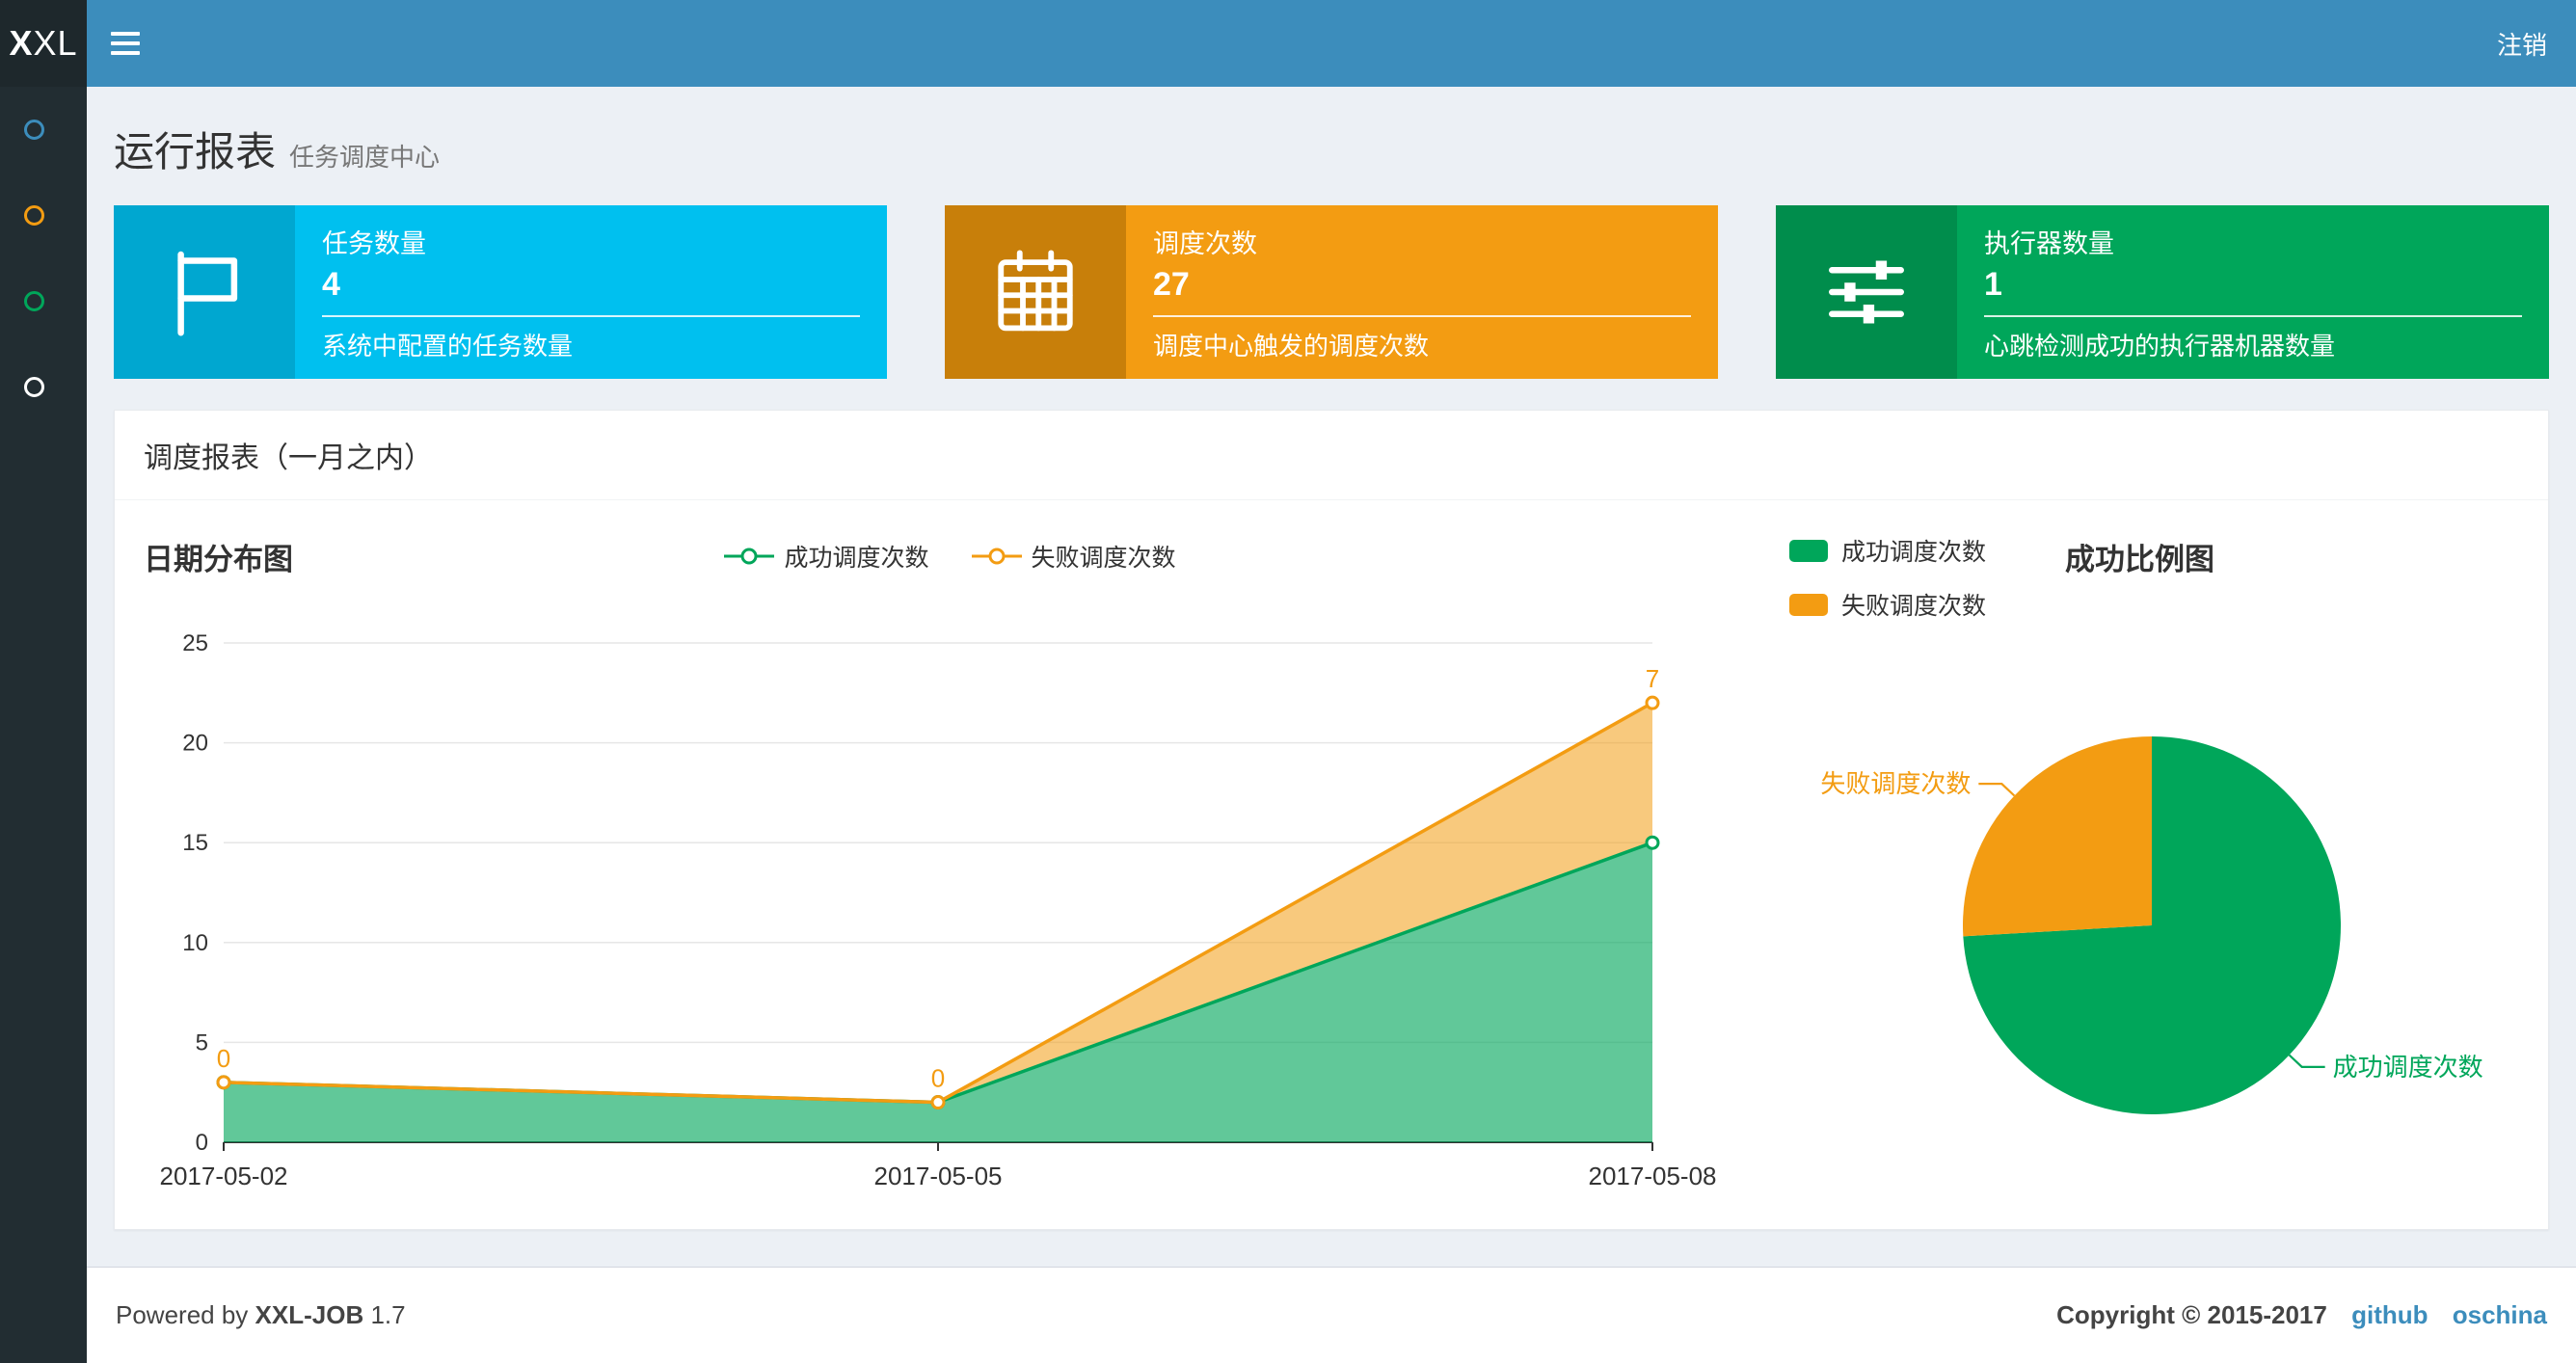  Describe the element at coordinates (125, 34) in the screenshot. I see `hamburger-icon` at that location.